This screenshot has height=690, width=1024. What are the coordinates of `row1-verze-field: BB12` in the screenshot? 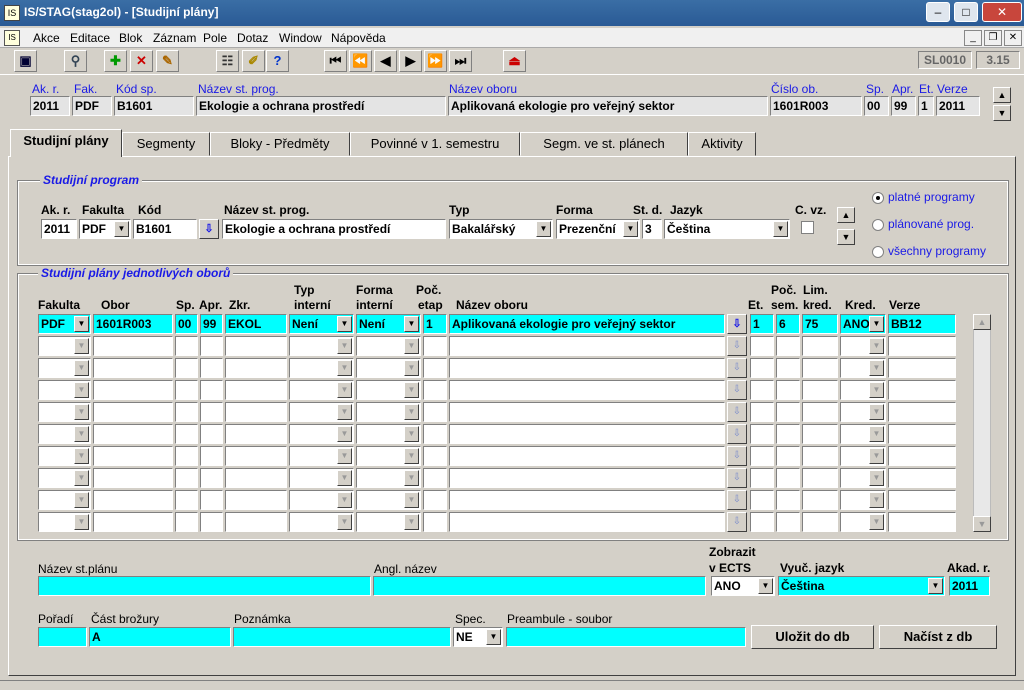 It's located at (922, 324).